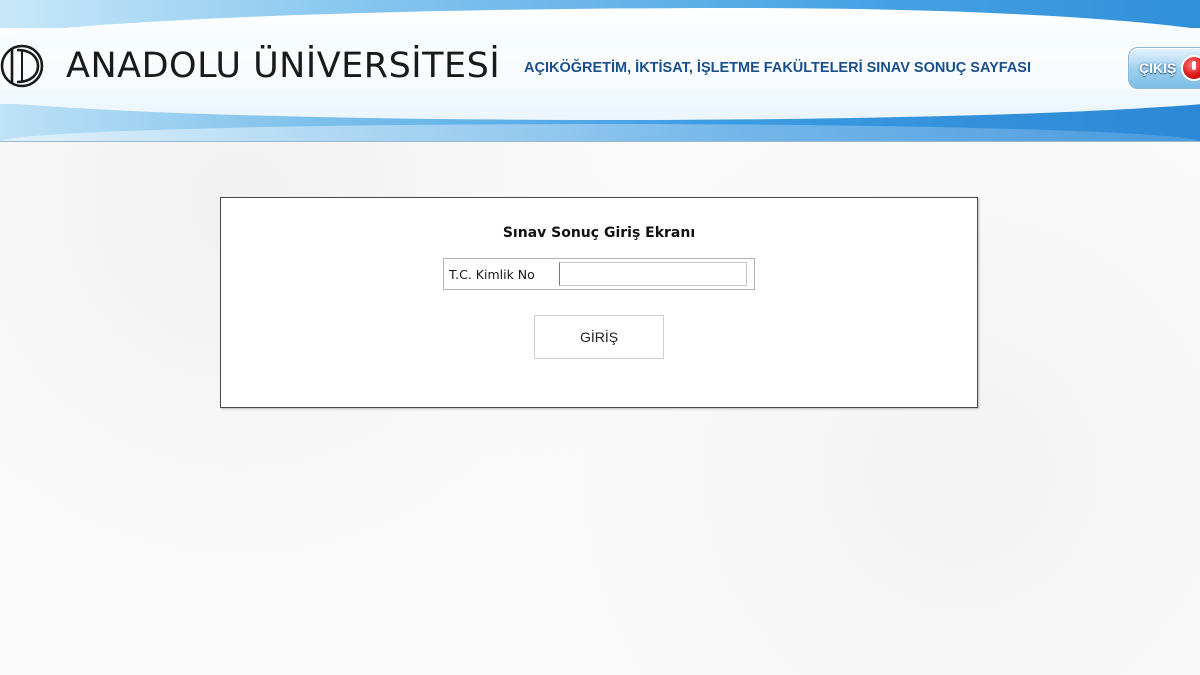 The width and height of the screenshot is (1200, 675). Describe the element at coordinates (22, 66) in the screenshot. I see `anadolu-university-logo` at that location.